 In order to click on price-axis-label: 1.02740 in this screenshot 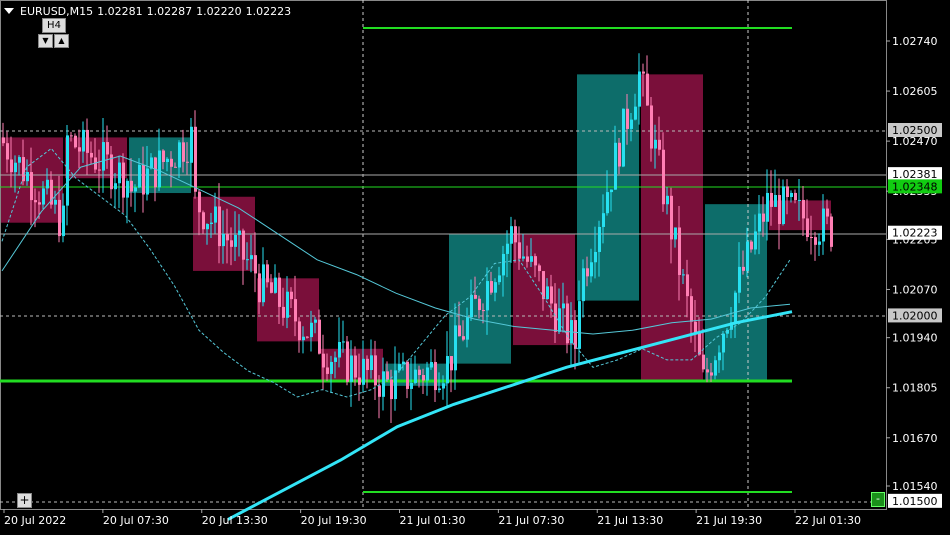, I will do `click(915, 41)`.